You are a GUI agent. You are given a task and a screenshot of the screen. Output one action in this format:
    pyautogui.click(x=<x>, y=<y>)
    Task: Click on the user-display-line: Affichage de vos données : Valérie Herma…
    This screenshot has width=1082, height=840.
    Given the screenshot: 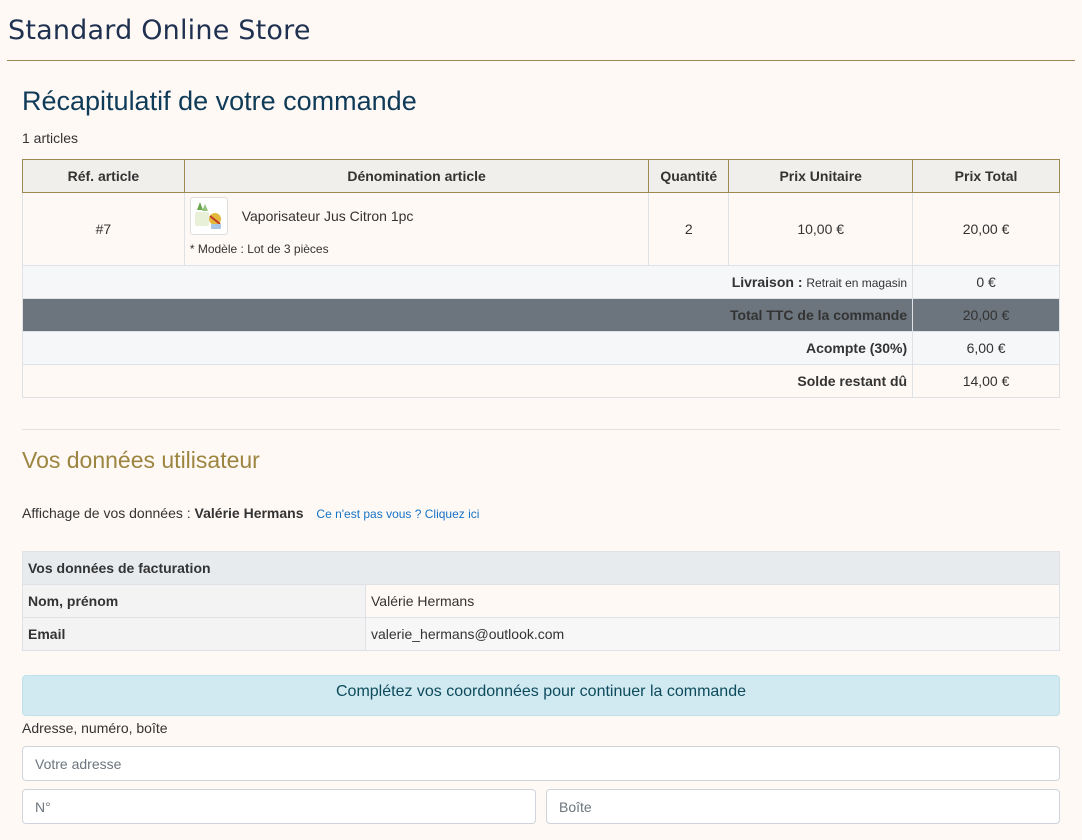 What is the action you would take?
    pyautogui.click(x=250, y=513)
    